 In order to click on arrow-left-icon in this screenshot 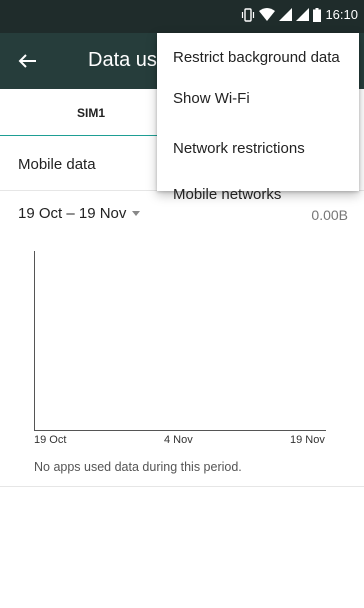, I will do `click(28, 61)`.